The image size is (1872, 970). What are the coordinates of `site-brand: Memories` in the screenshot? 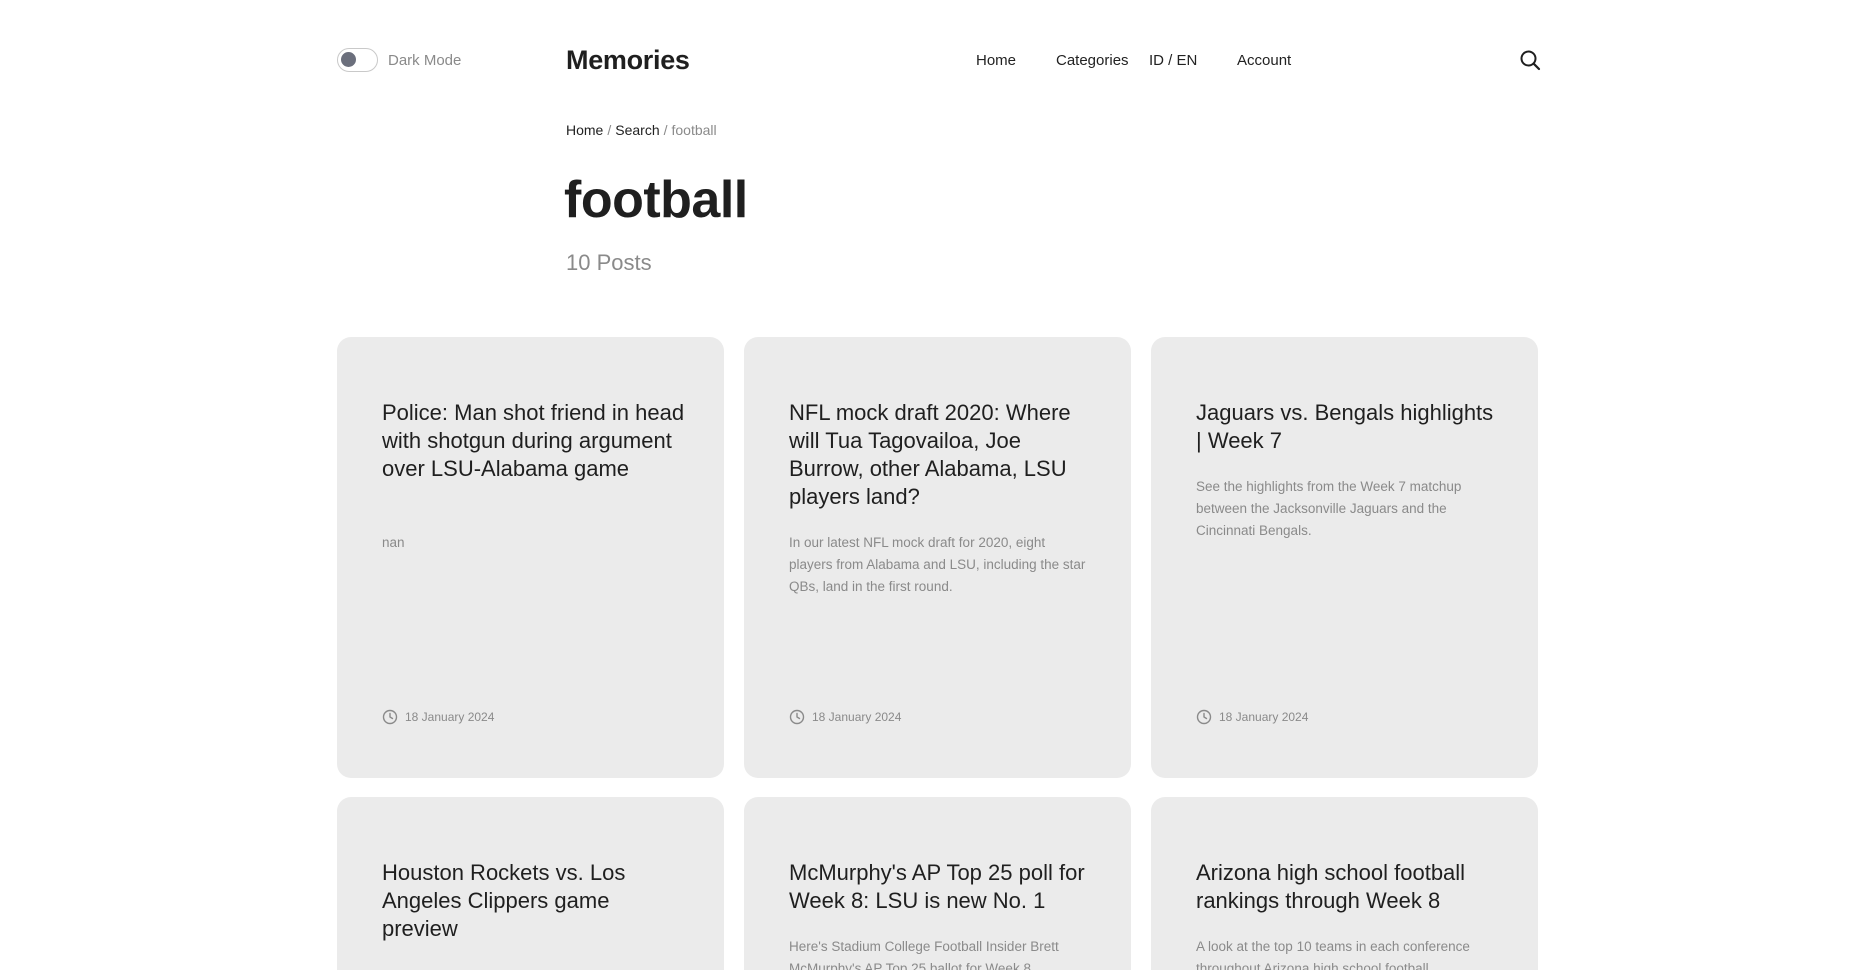 It's located at (628, 60).